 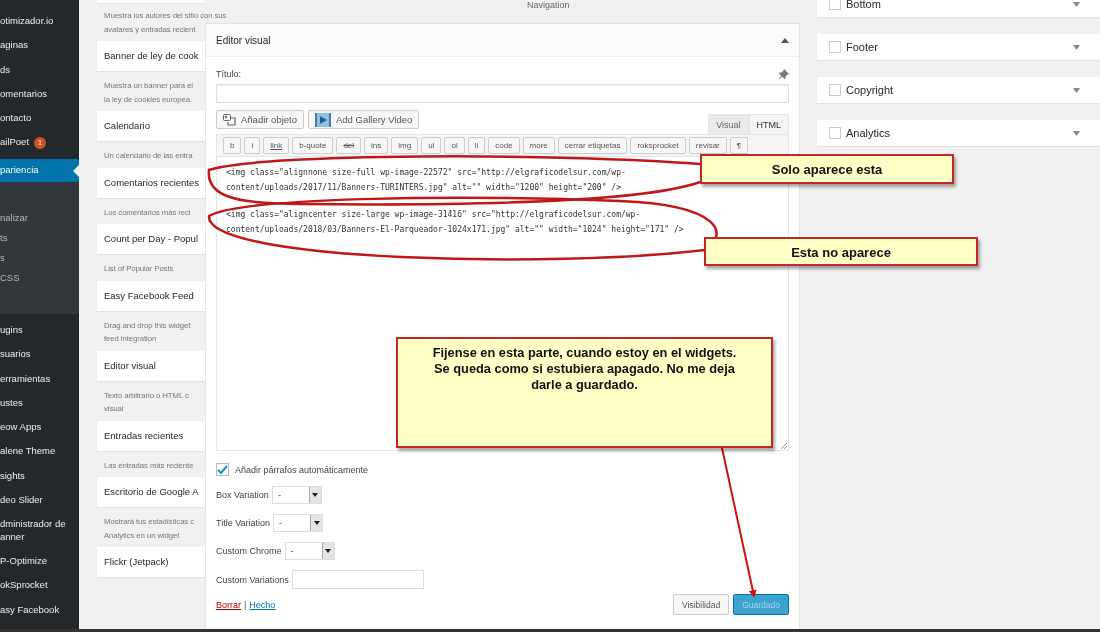 I want to click on widget-card: Easy Facebook Feed, so click(x=151, y=295).